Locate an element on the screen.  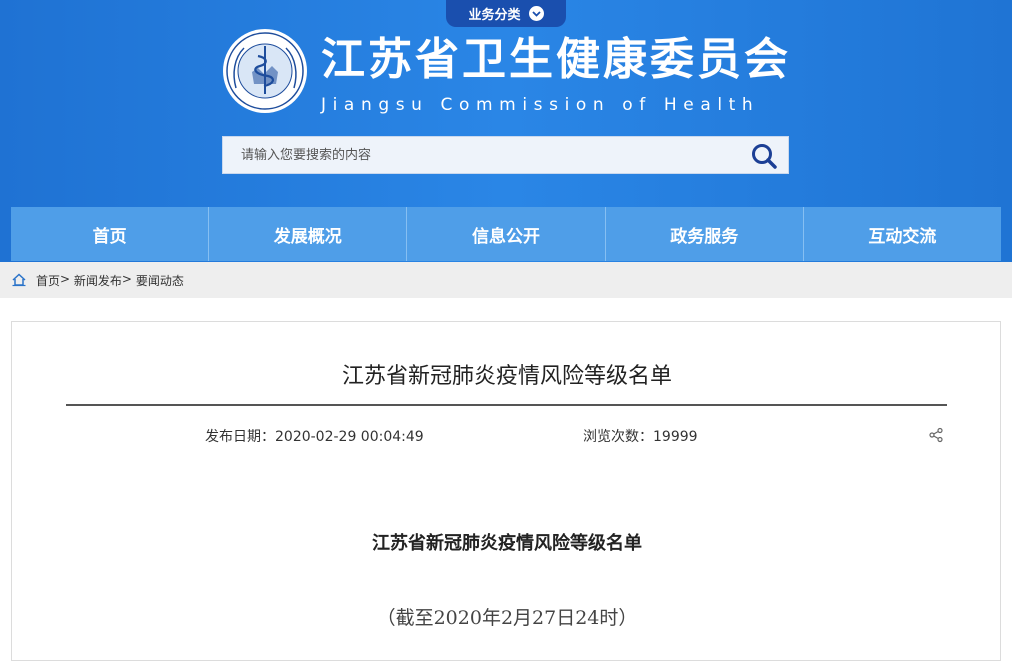
breadcrumb: 首页 > 新闻发布 > 要闻动态 is located at coordinates (506, 280).